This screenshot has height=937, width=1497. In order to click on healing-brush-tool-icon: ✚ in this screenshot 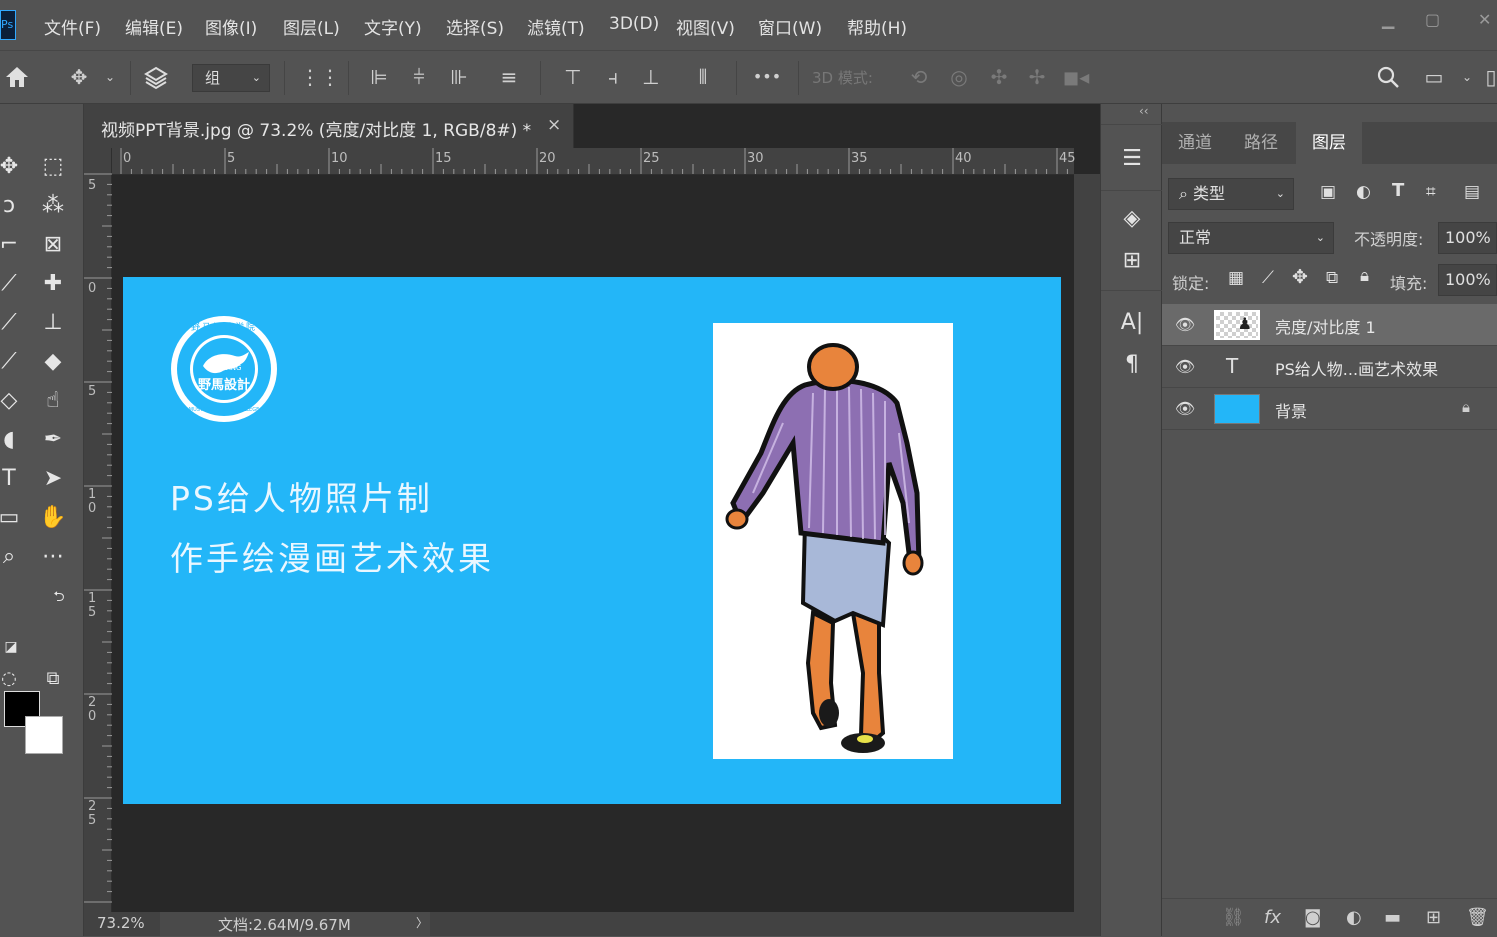, I will do `click(53, 284)`.